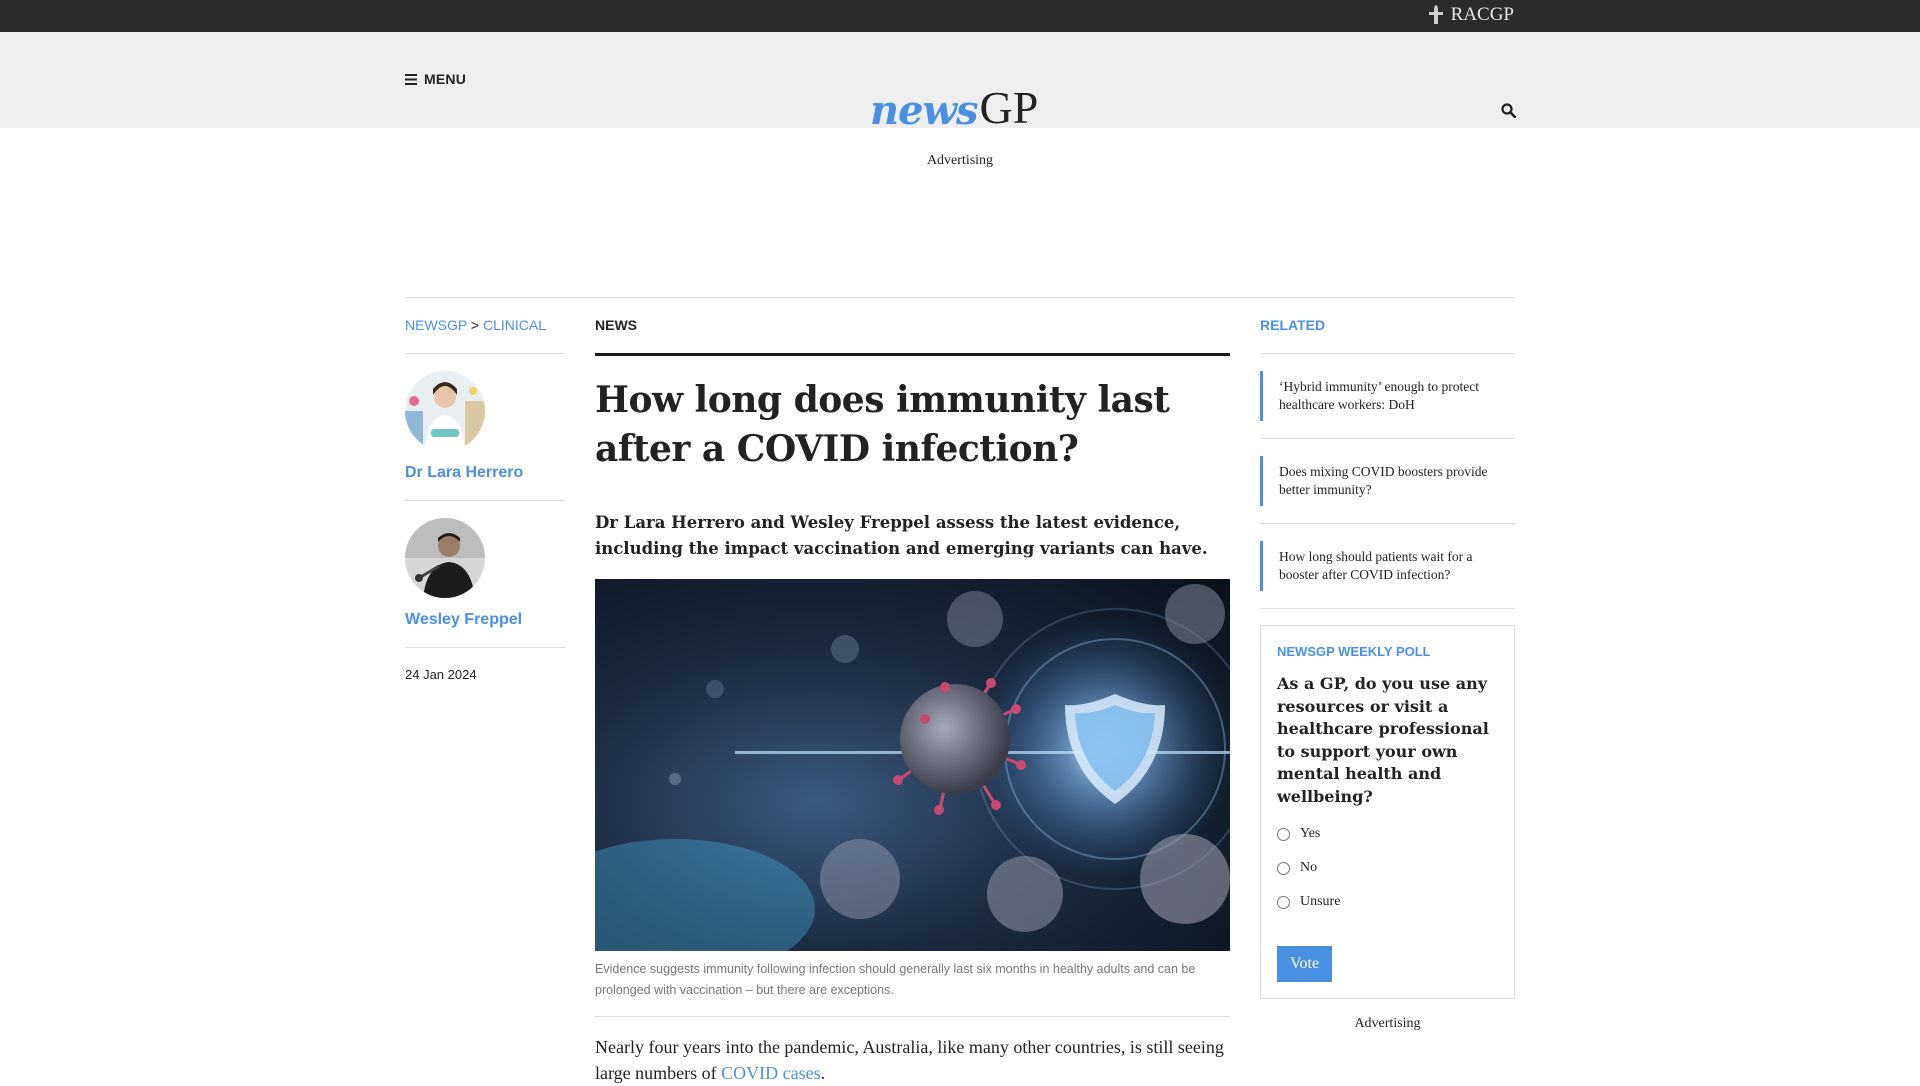 This screenshot has width=1920, height=1086. Describe the element at coordinates (770, 1073) in the screenshot. I see `covid-cases-link: COVID cases` at that location.